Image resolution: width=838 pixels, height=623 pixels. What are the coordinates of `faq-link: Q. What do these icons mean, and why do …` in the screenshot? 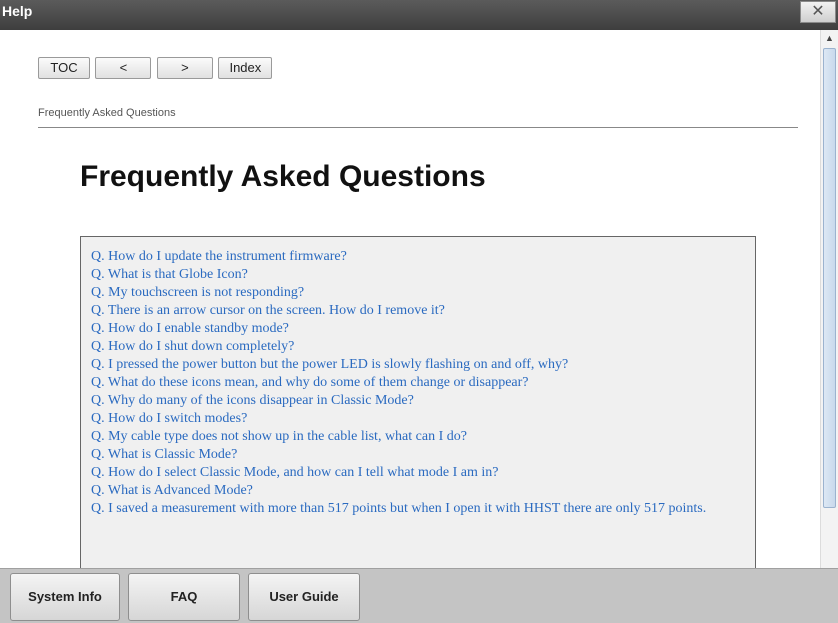 It's located at (419, 383).